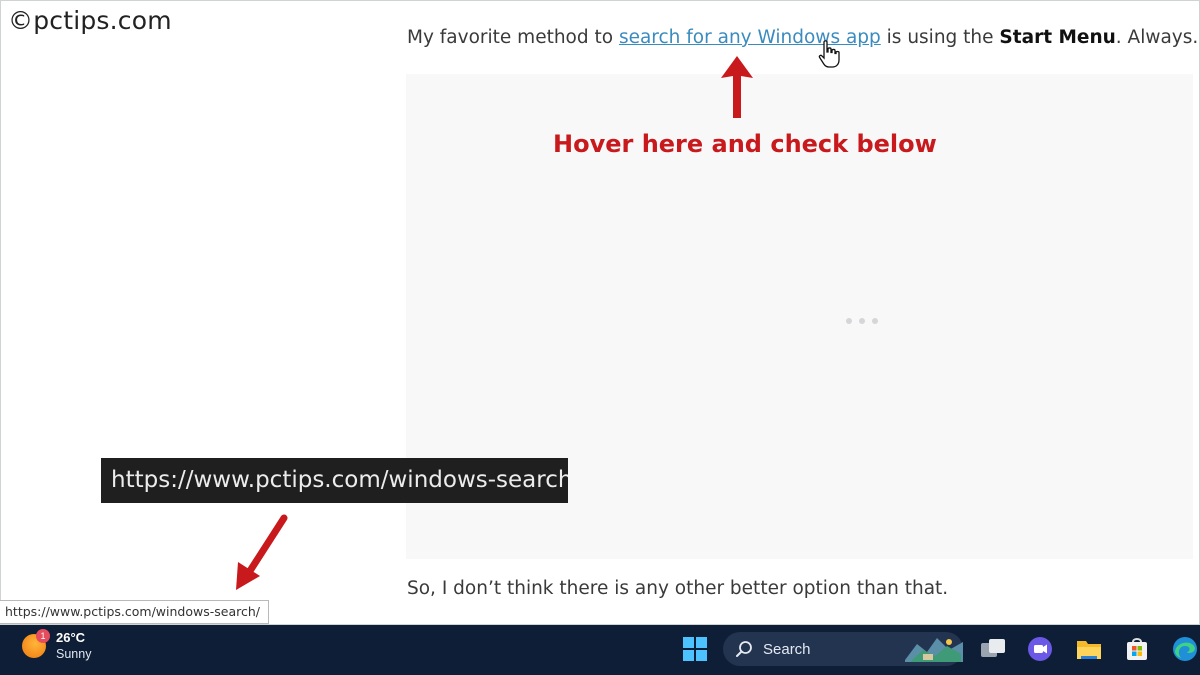 Image resolution: width=1200 pixels, height=675 pixels. I want to click on windows-start-icon, so click(695, 649).